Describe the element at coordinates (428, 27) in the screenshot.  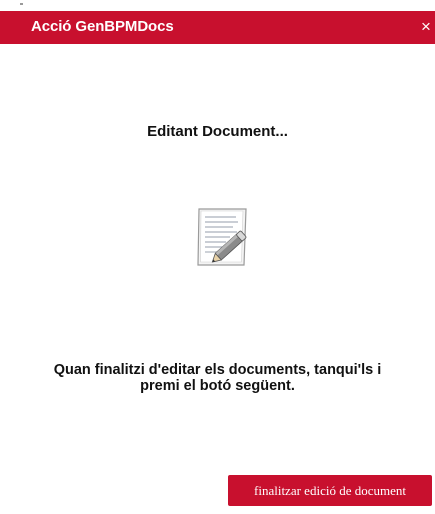
I see `close-button: ×` at that location.